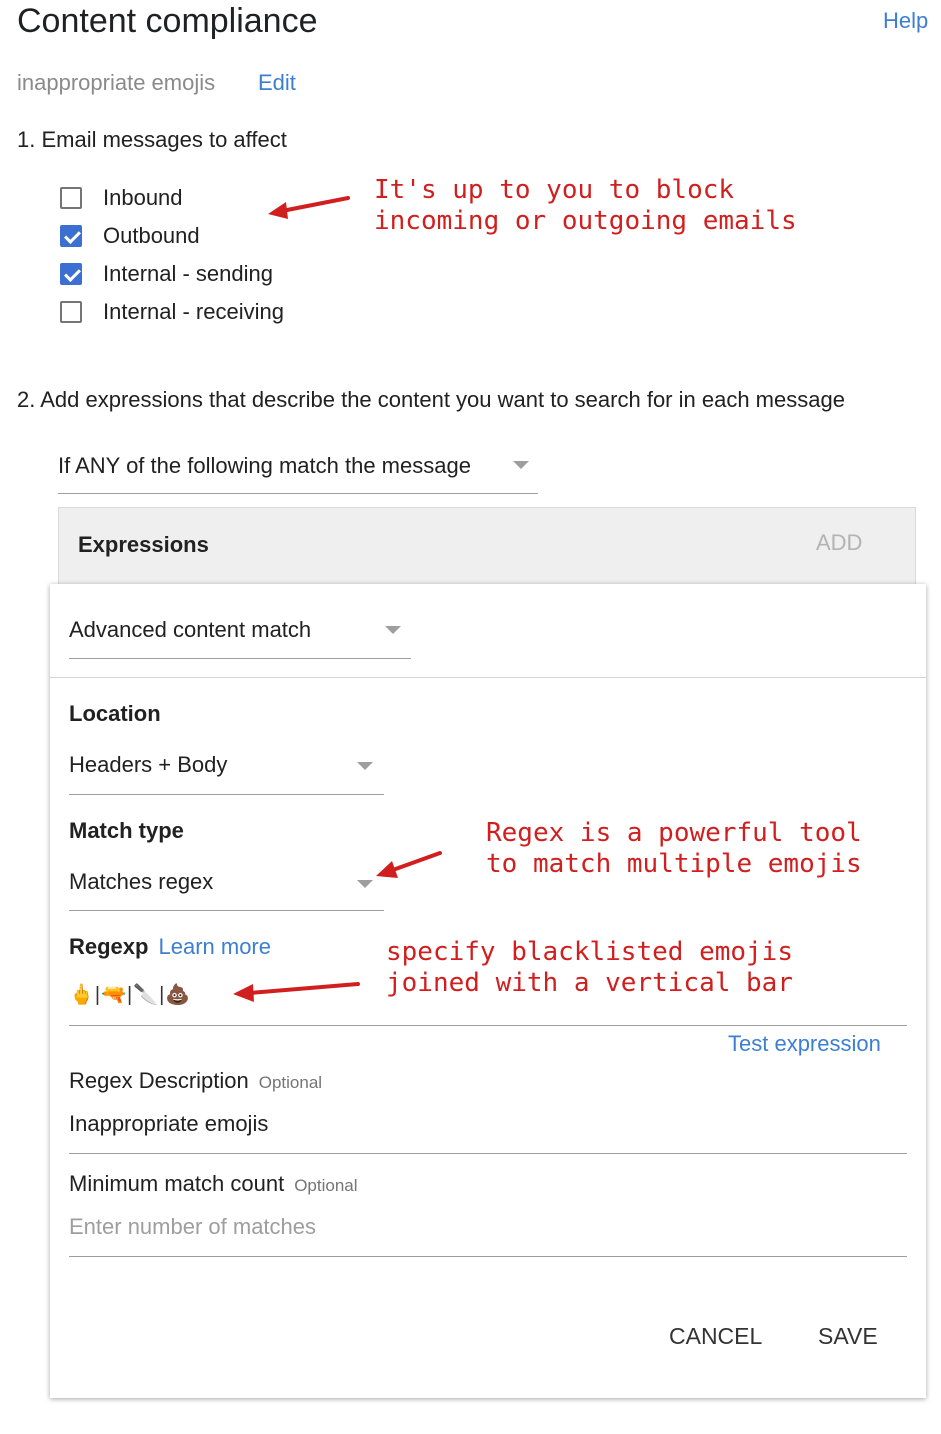 The width and height of the screenshot is (941, 1434). I want to click on regexp-input: 🖕|🔫|🔪|💩, so click(130, 994).